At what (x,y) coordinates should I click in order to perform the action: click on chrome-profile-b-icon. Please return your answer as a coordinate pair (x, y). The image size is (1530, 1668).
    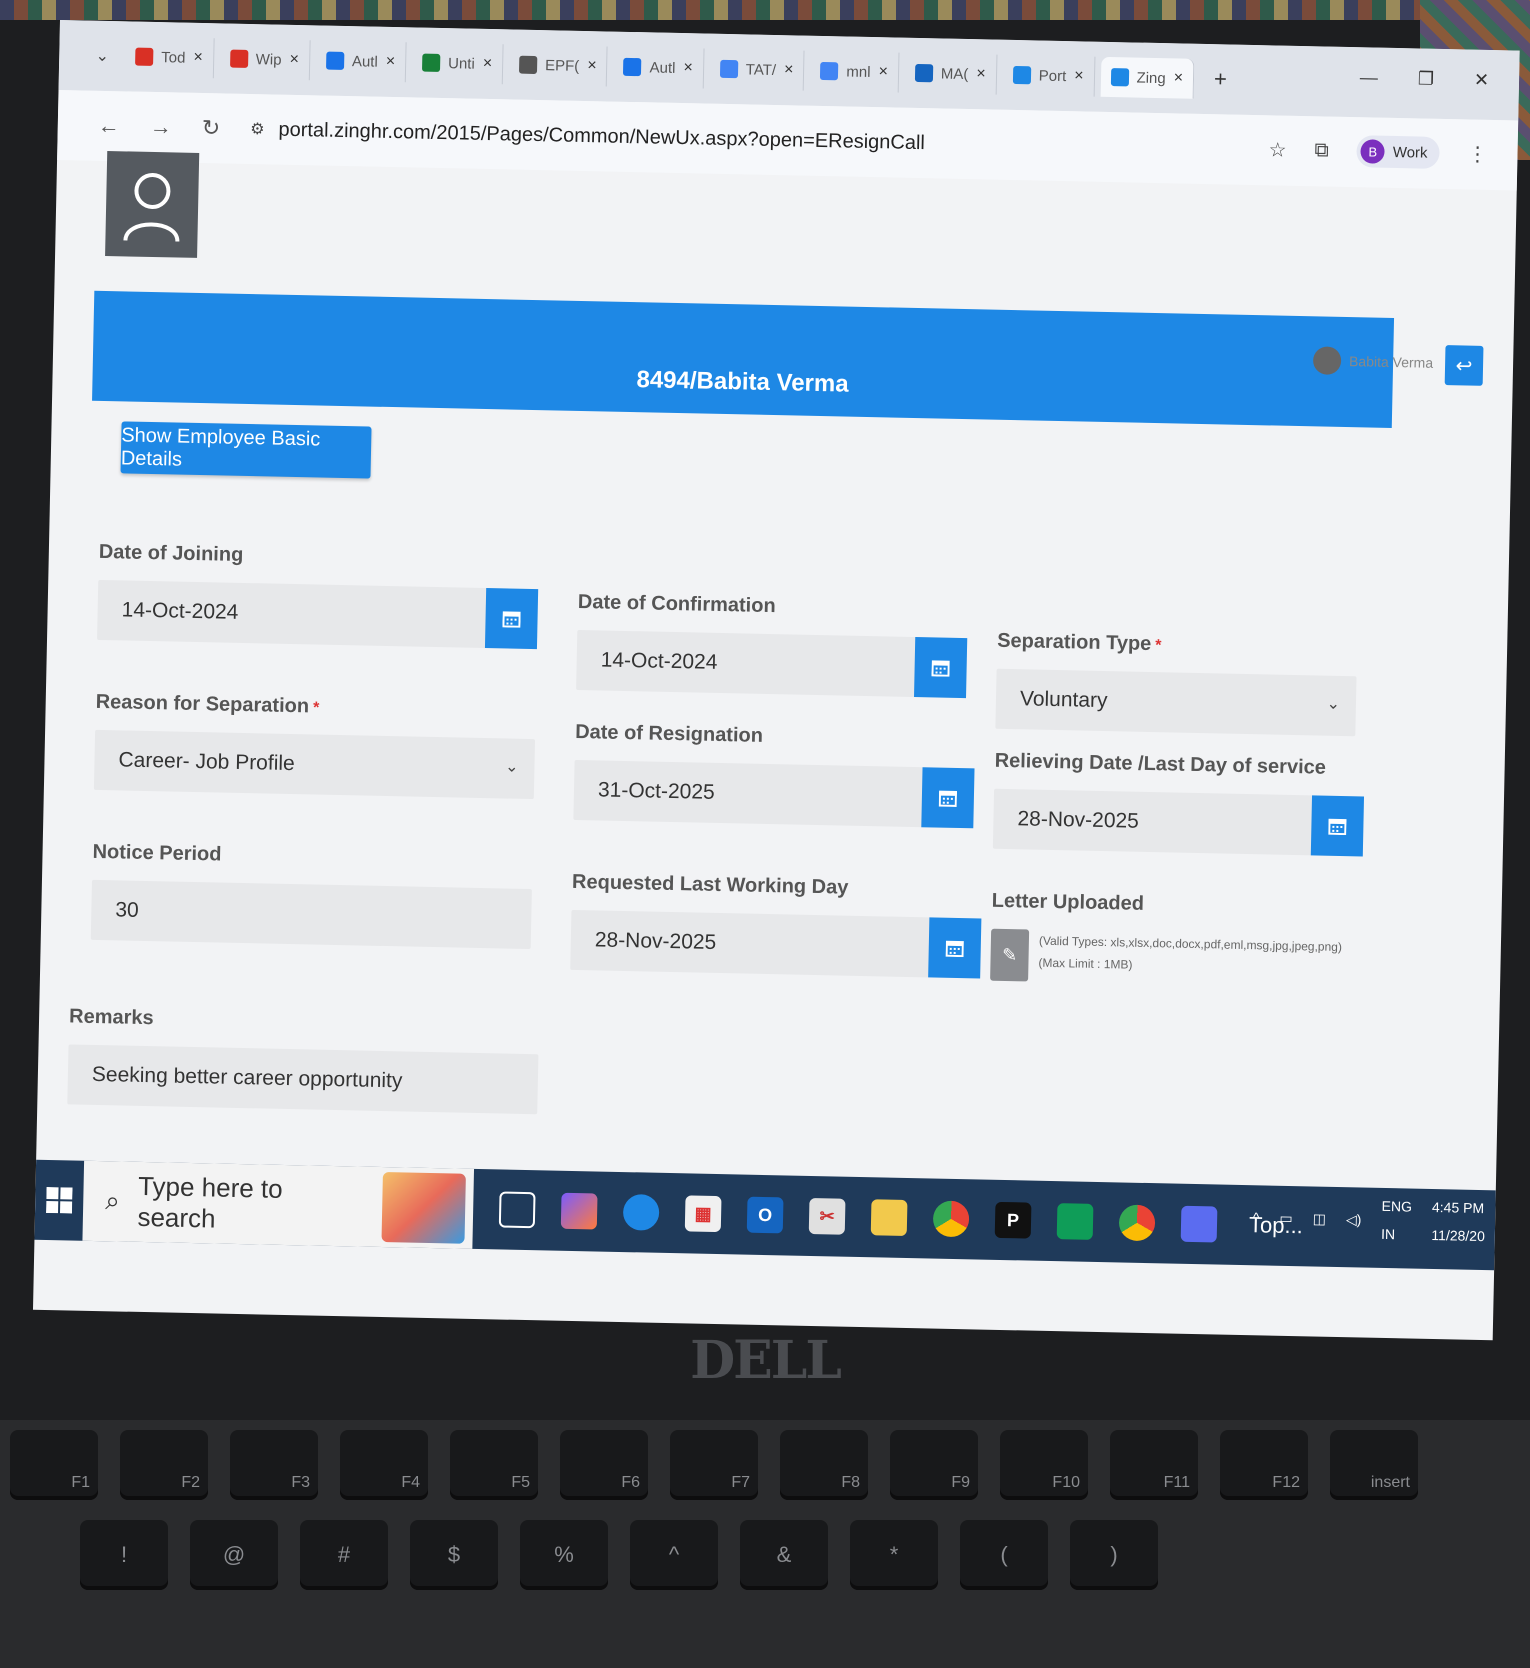
    Looking at the image, I should click on (951, 1219).